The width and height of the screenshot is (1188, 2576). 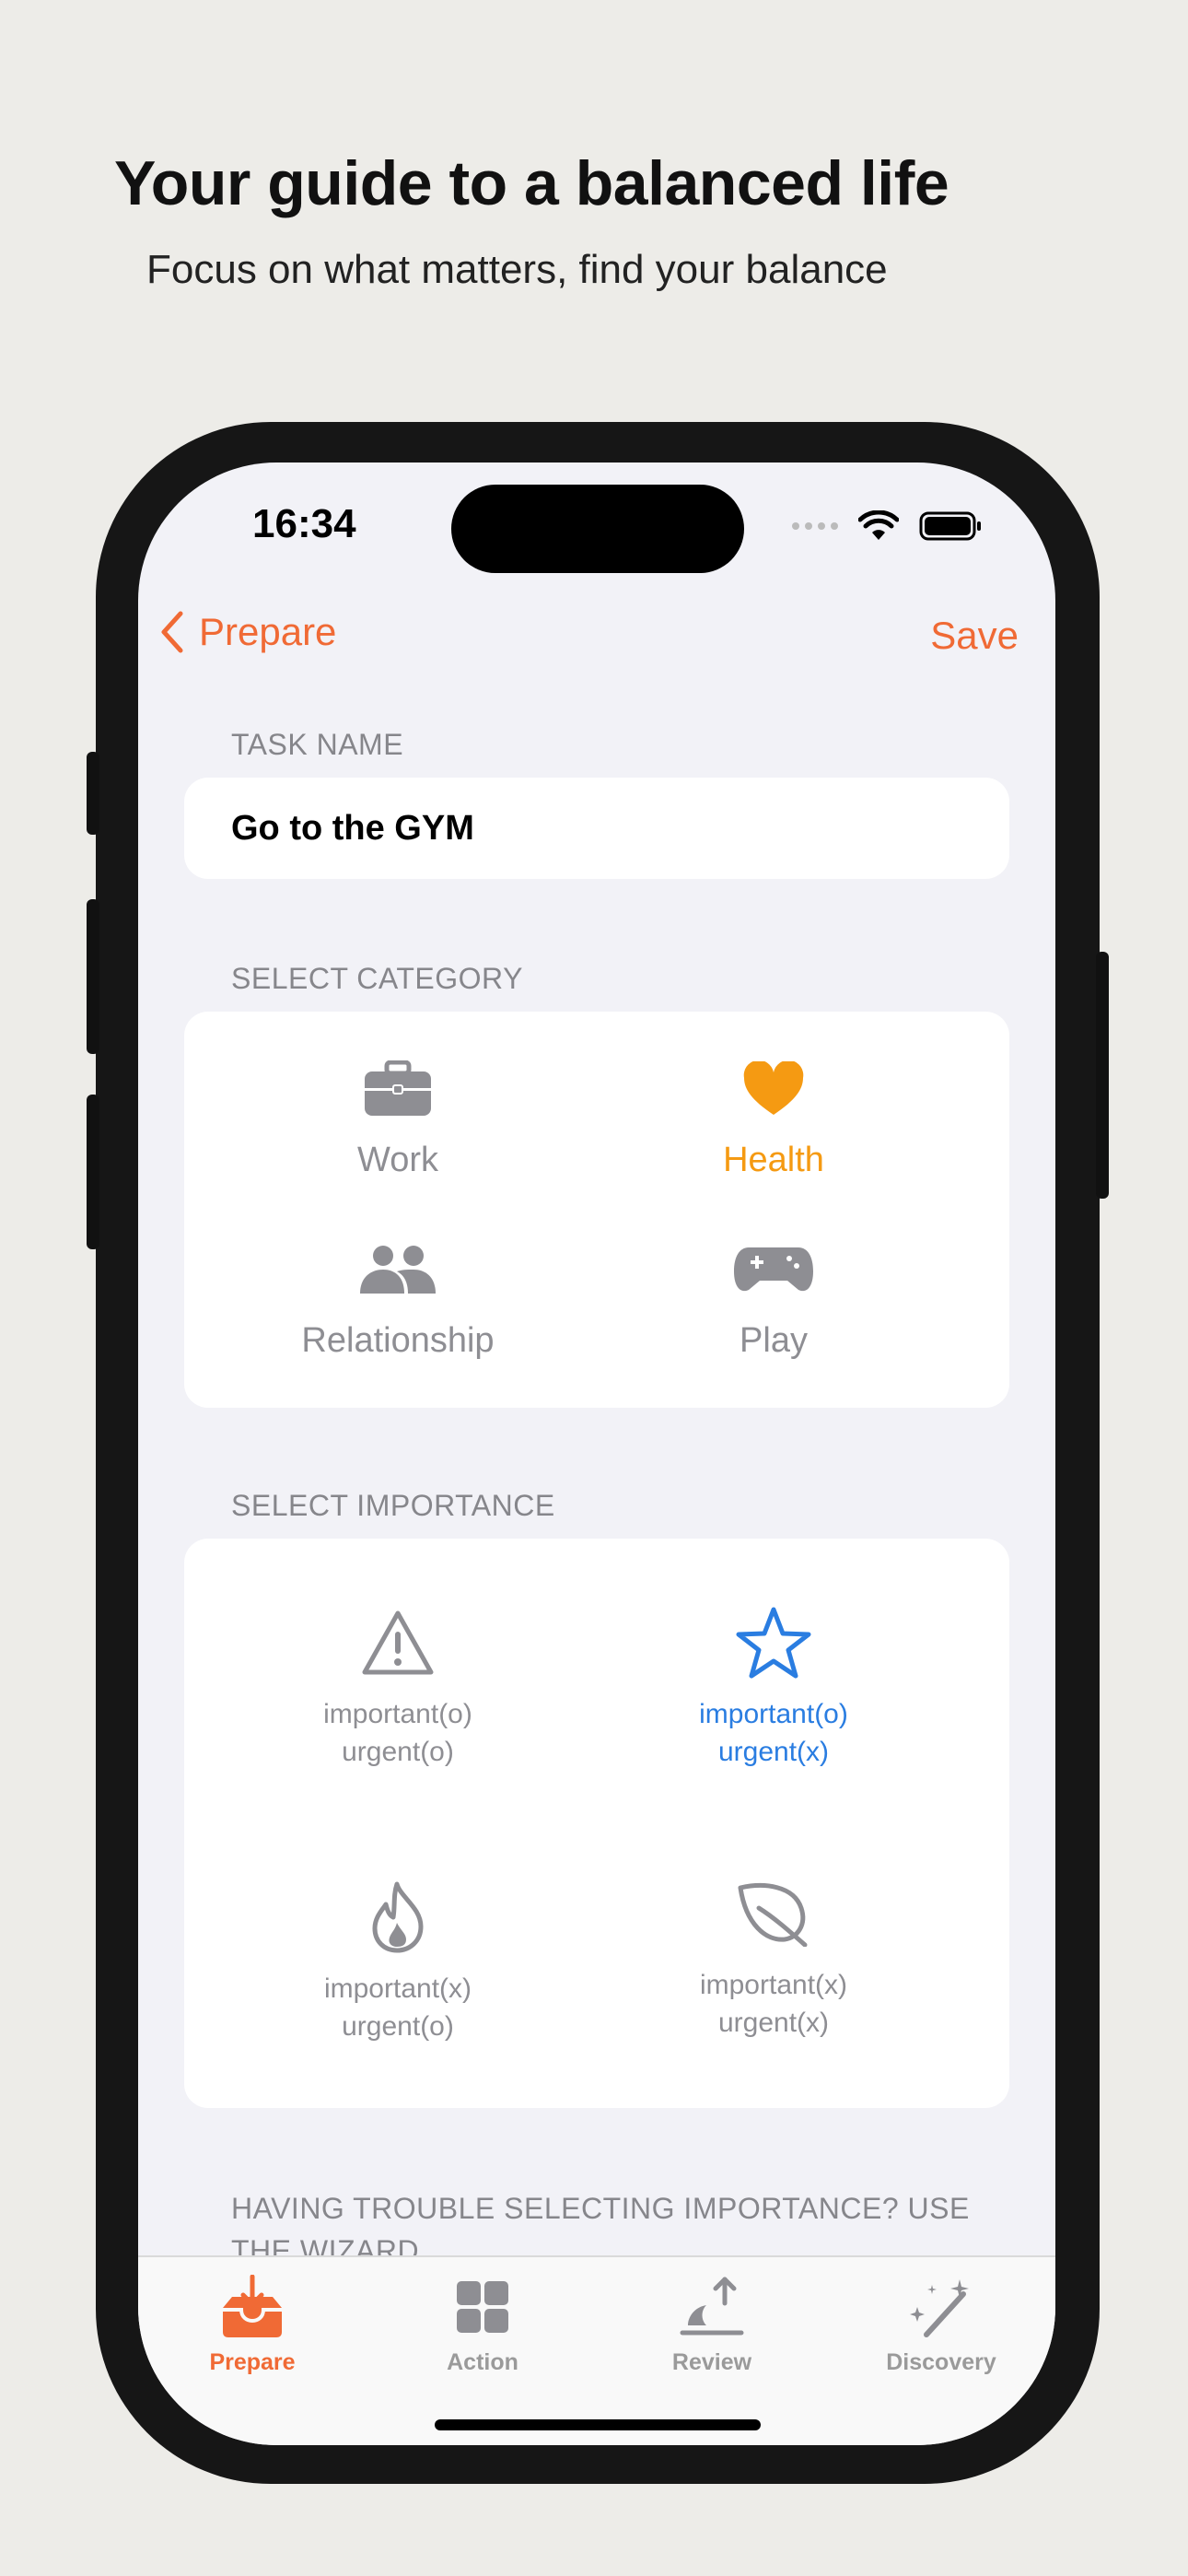 I want to click on back-button: Prepare, so click(x=247, y=632).